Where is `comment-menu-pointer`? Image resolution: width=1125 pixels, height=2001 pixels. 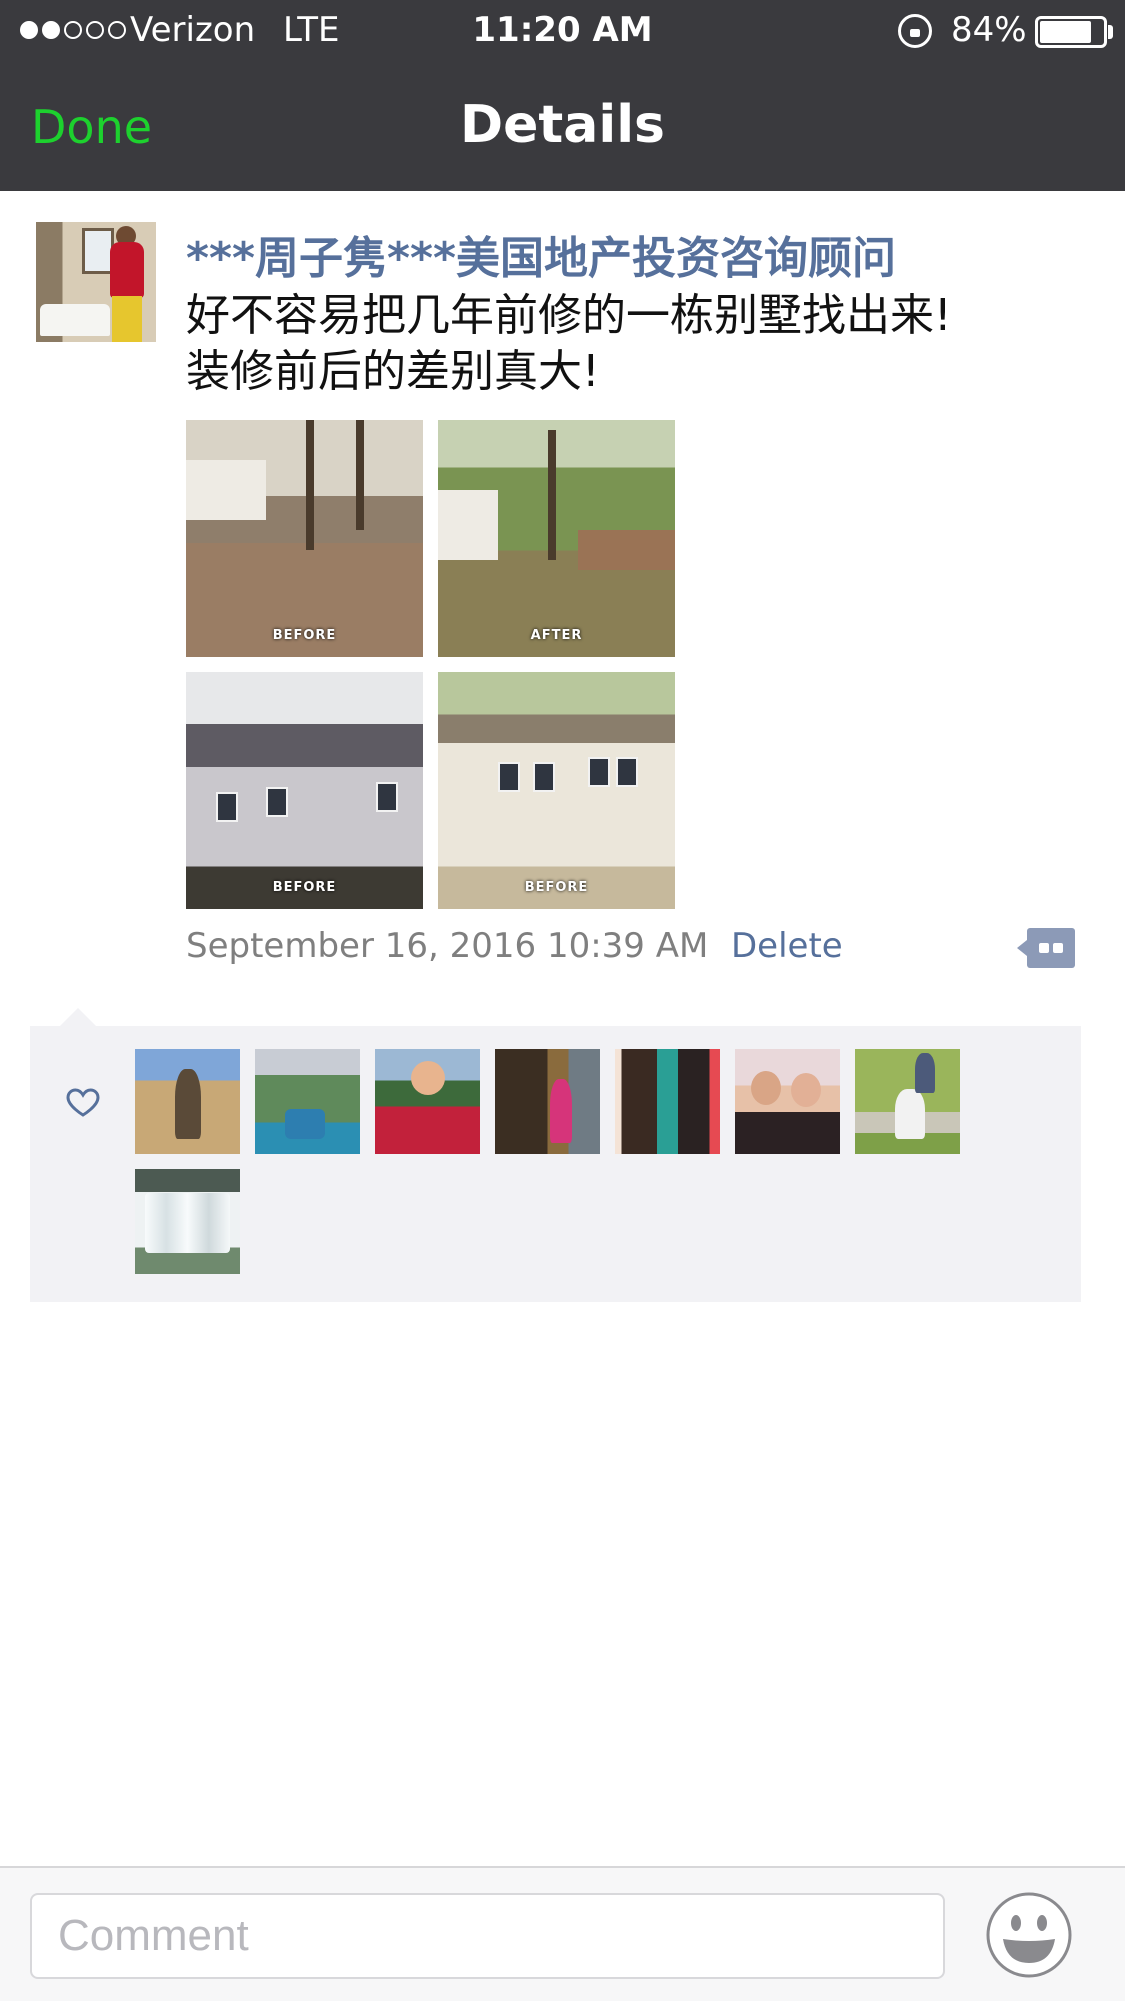
comment-menu-pointer is located at coordinates (1022, 948).